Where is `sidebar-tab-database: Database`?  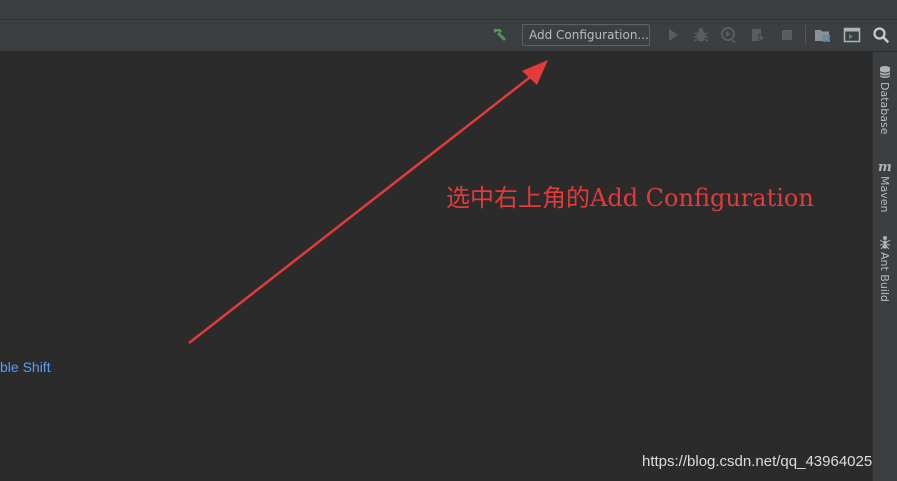
sidebar-tab-database: Database is located at coordinates (884, 104).